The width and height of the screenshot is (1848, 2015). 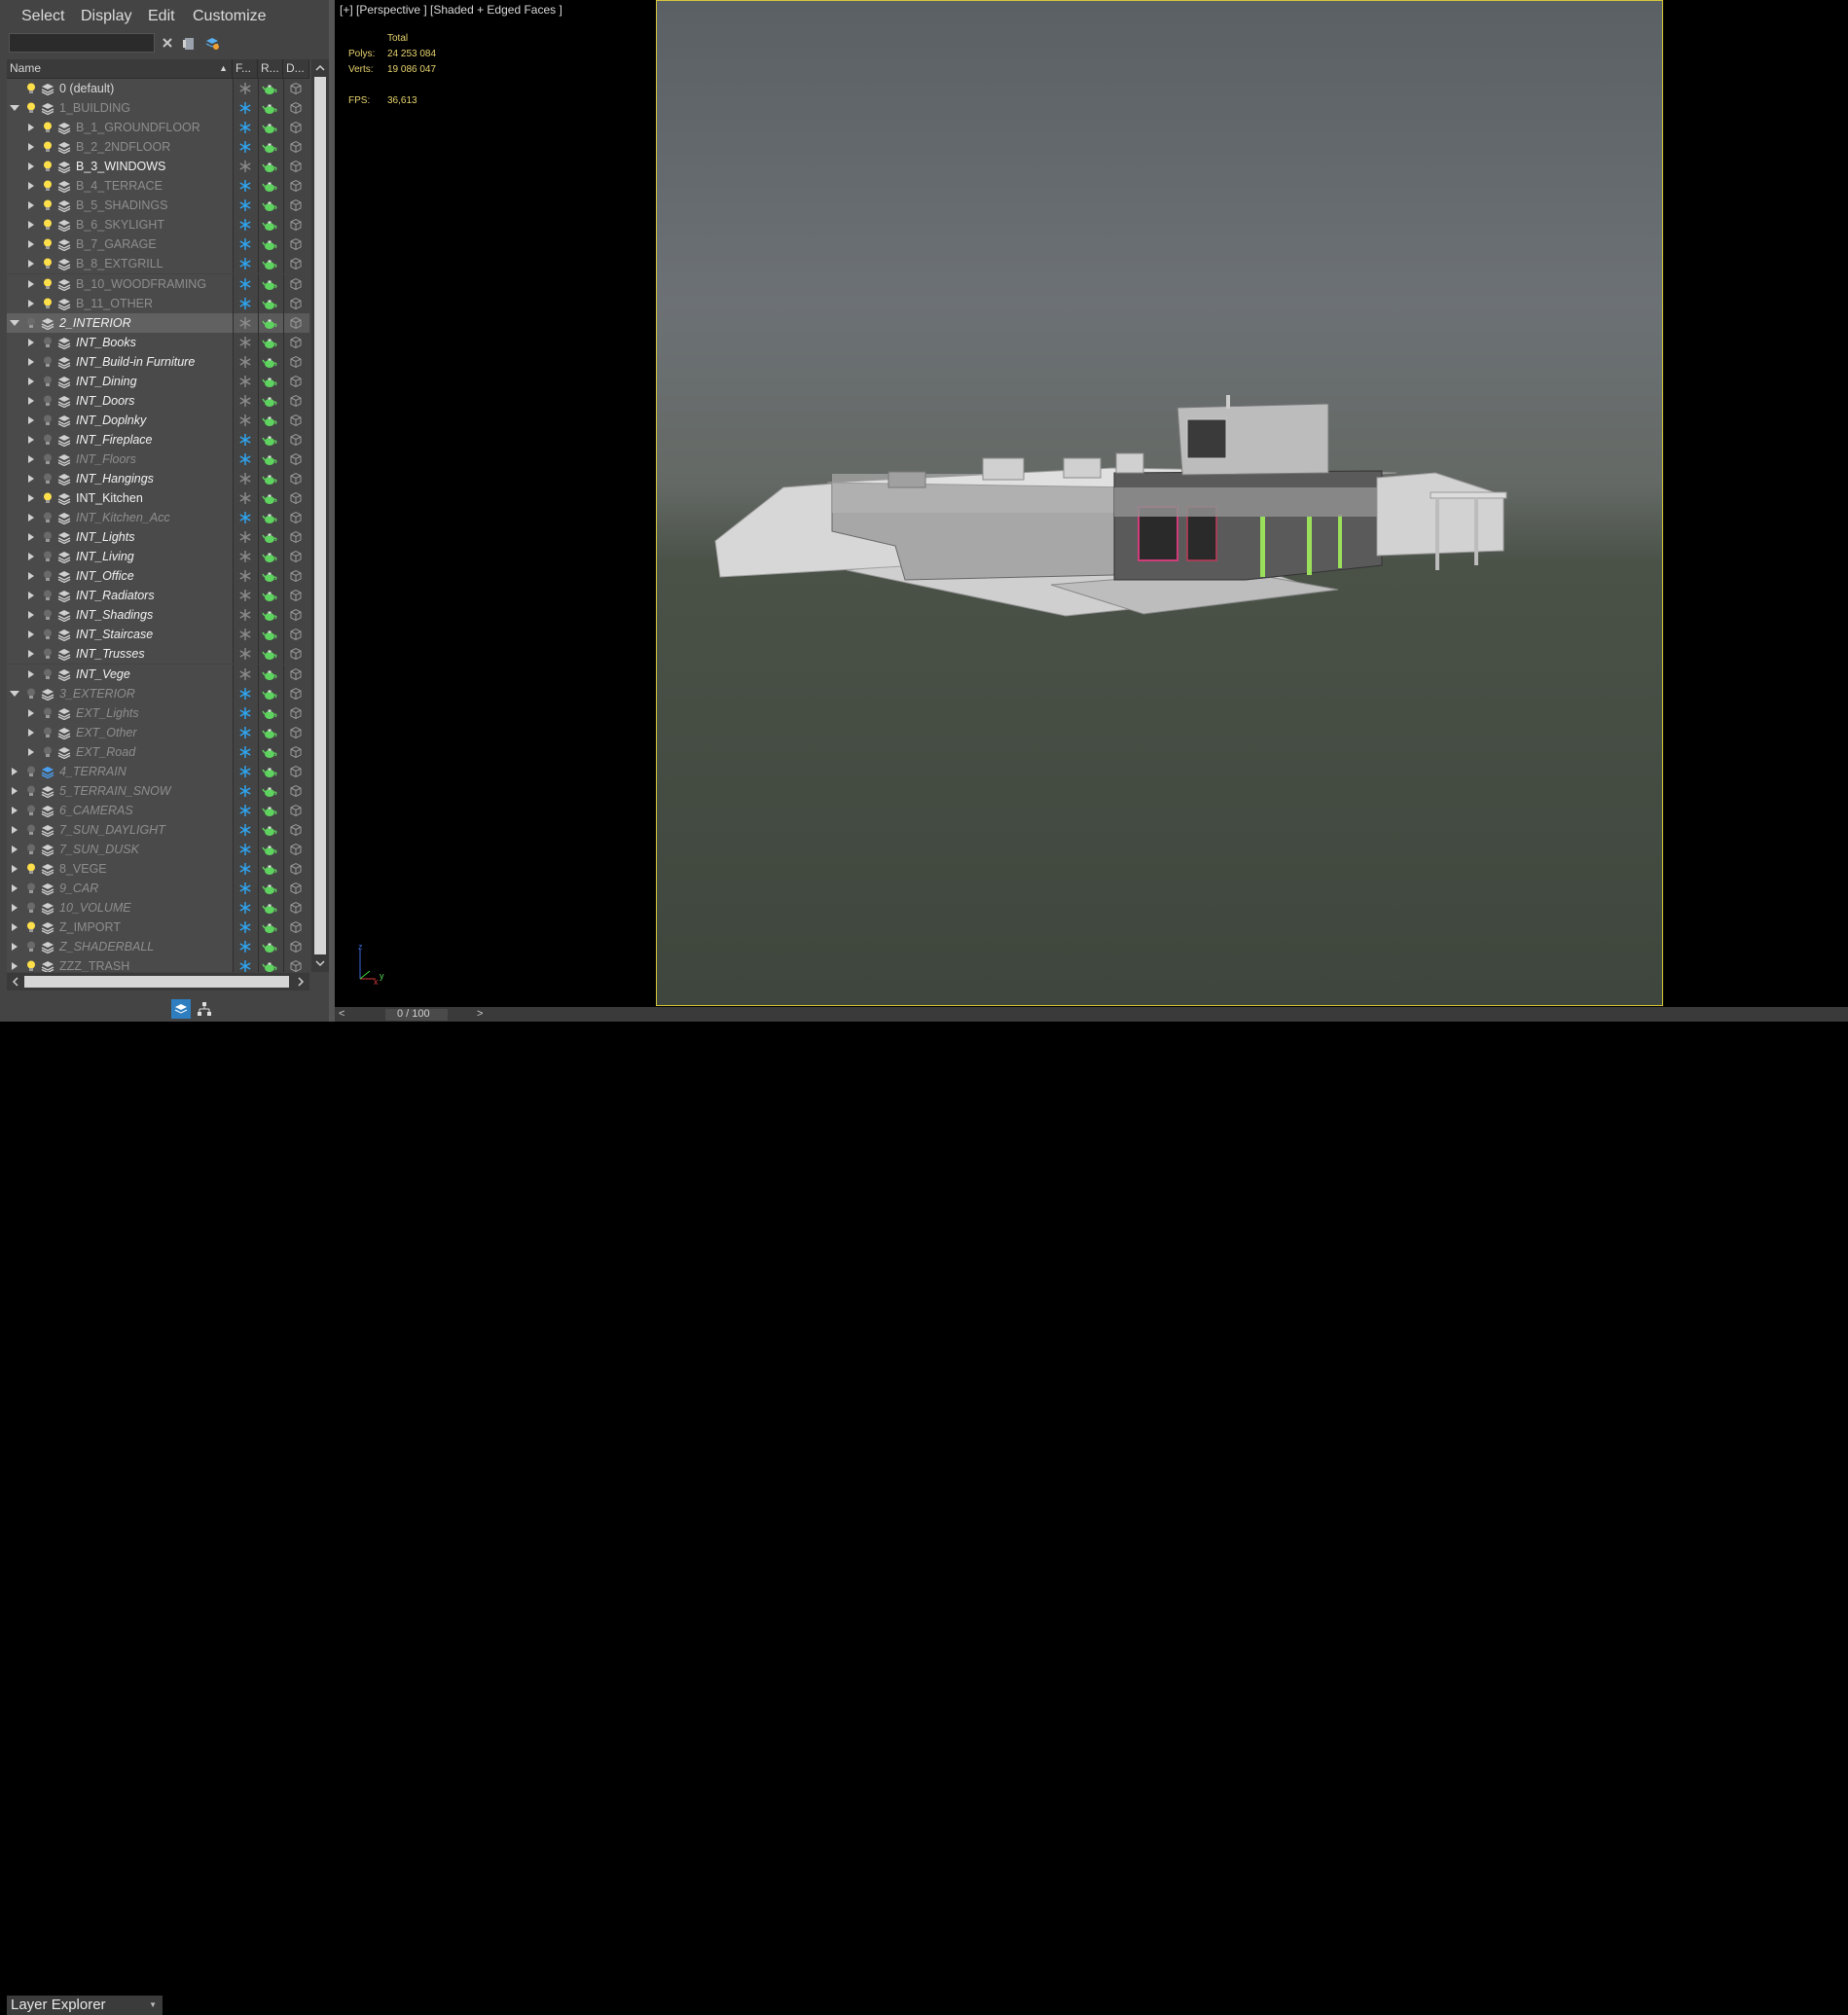 I want to click on layer-row: B_11_OTHER, so click(x=158, y=303).